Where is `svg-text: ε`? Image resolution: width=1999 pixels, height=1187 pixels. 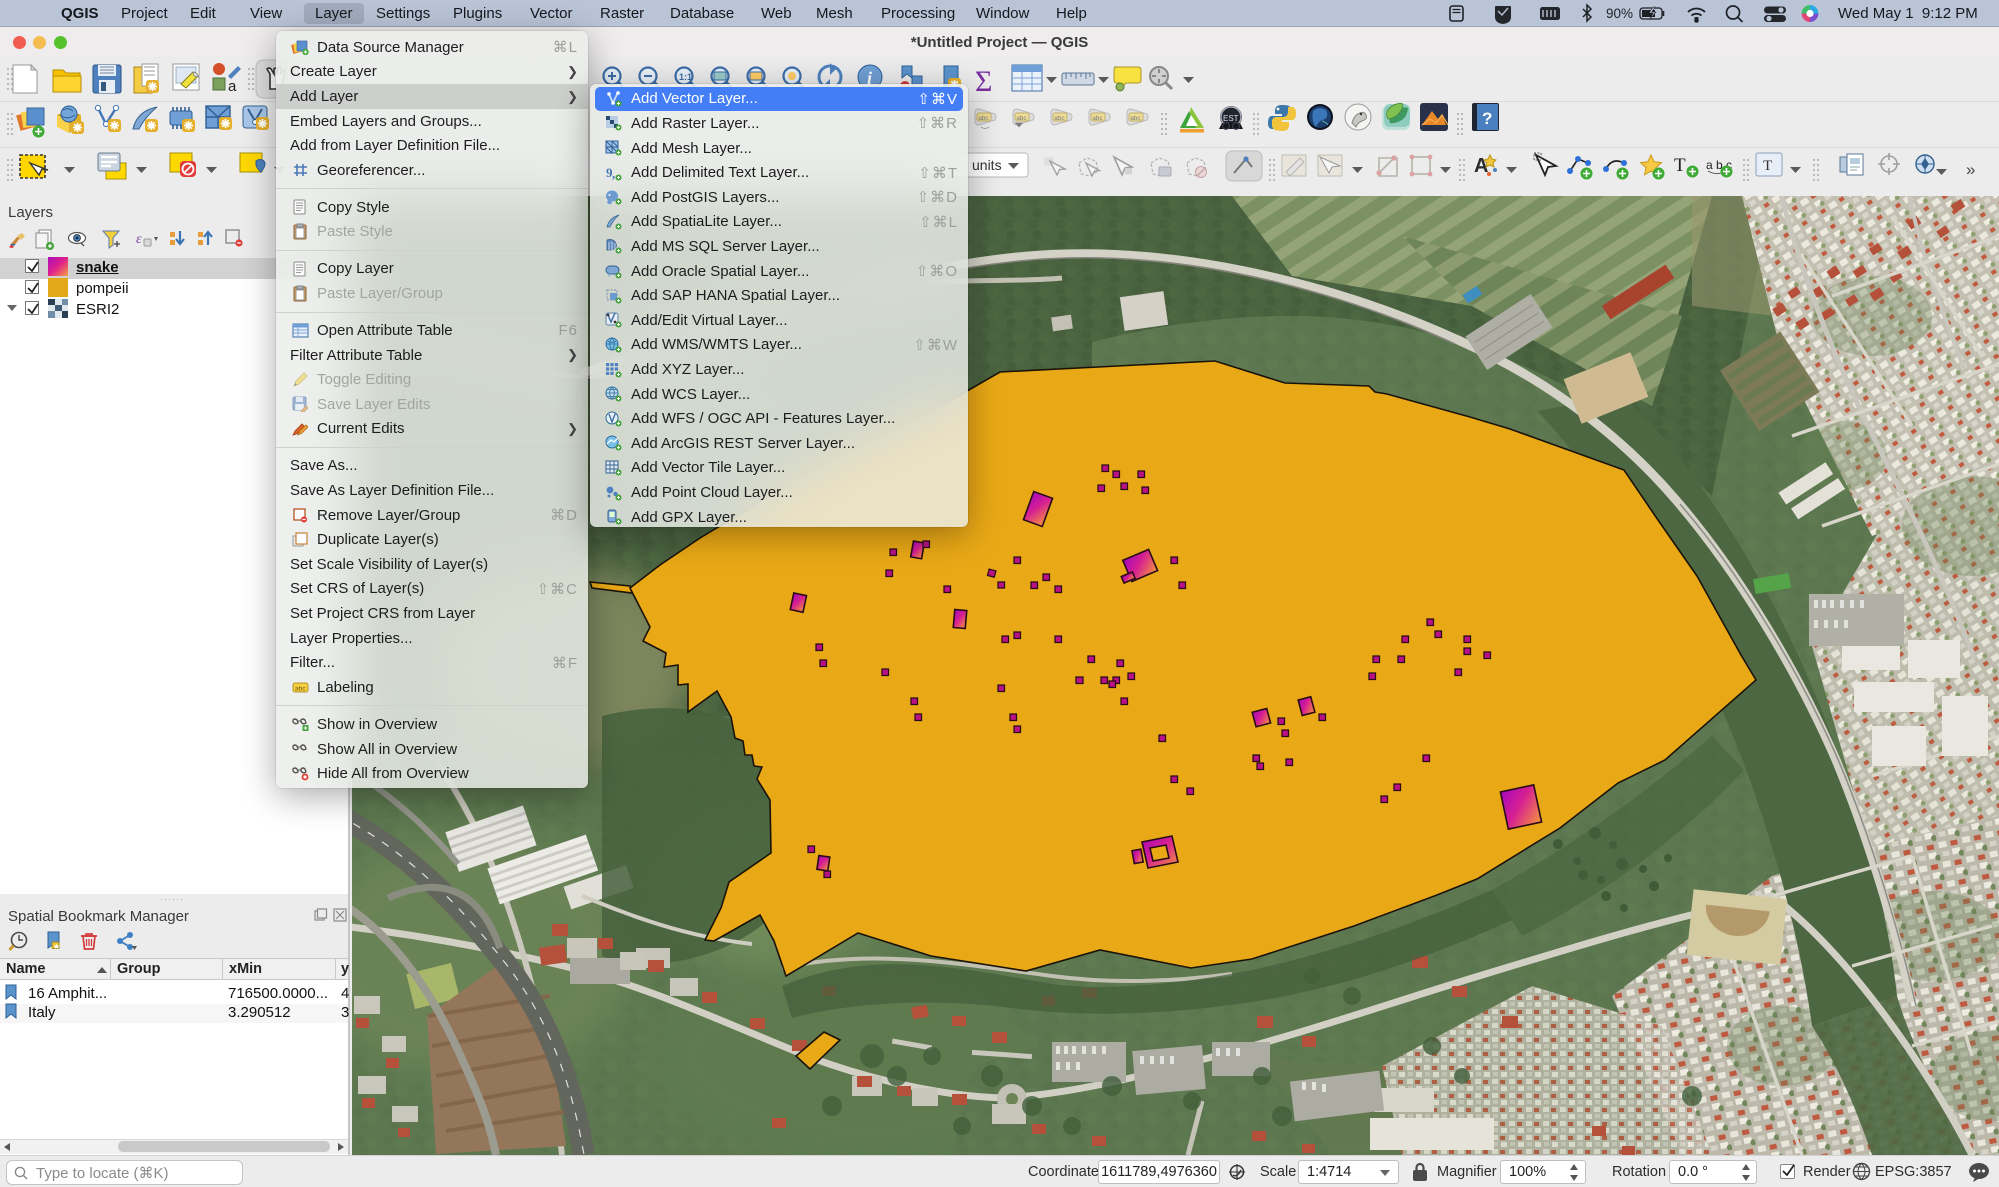 svg-text: ε is located at coordinates (139, 239).